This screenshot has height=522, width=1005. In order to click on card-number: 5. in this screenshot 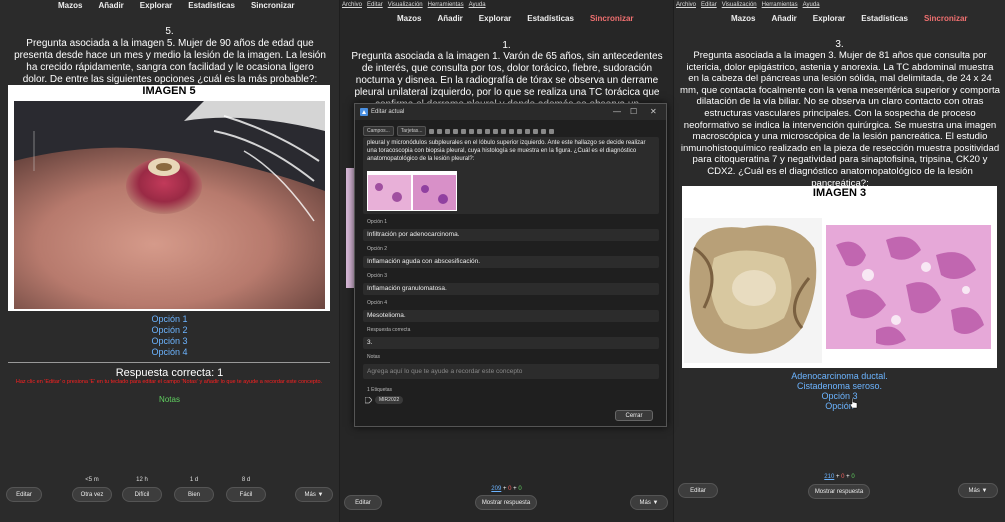, I will do `click(169, 31)`.